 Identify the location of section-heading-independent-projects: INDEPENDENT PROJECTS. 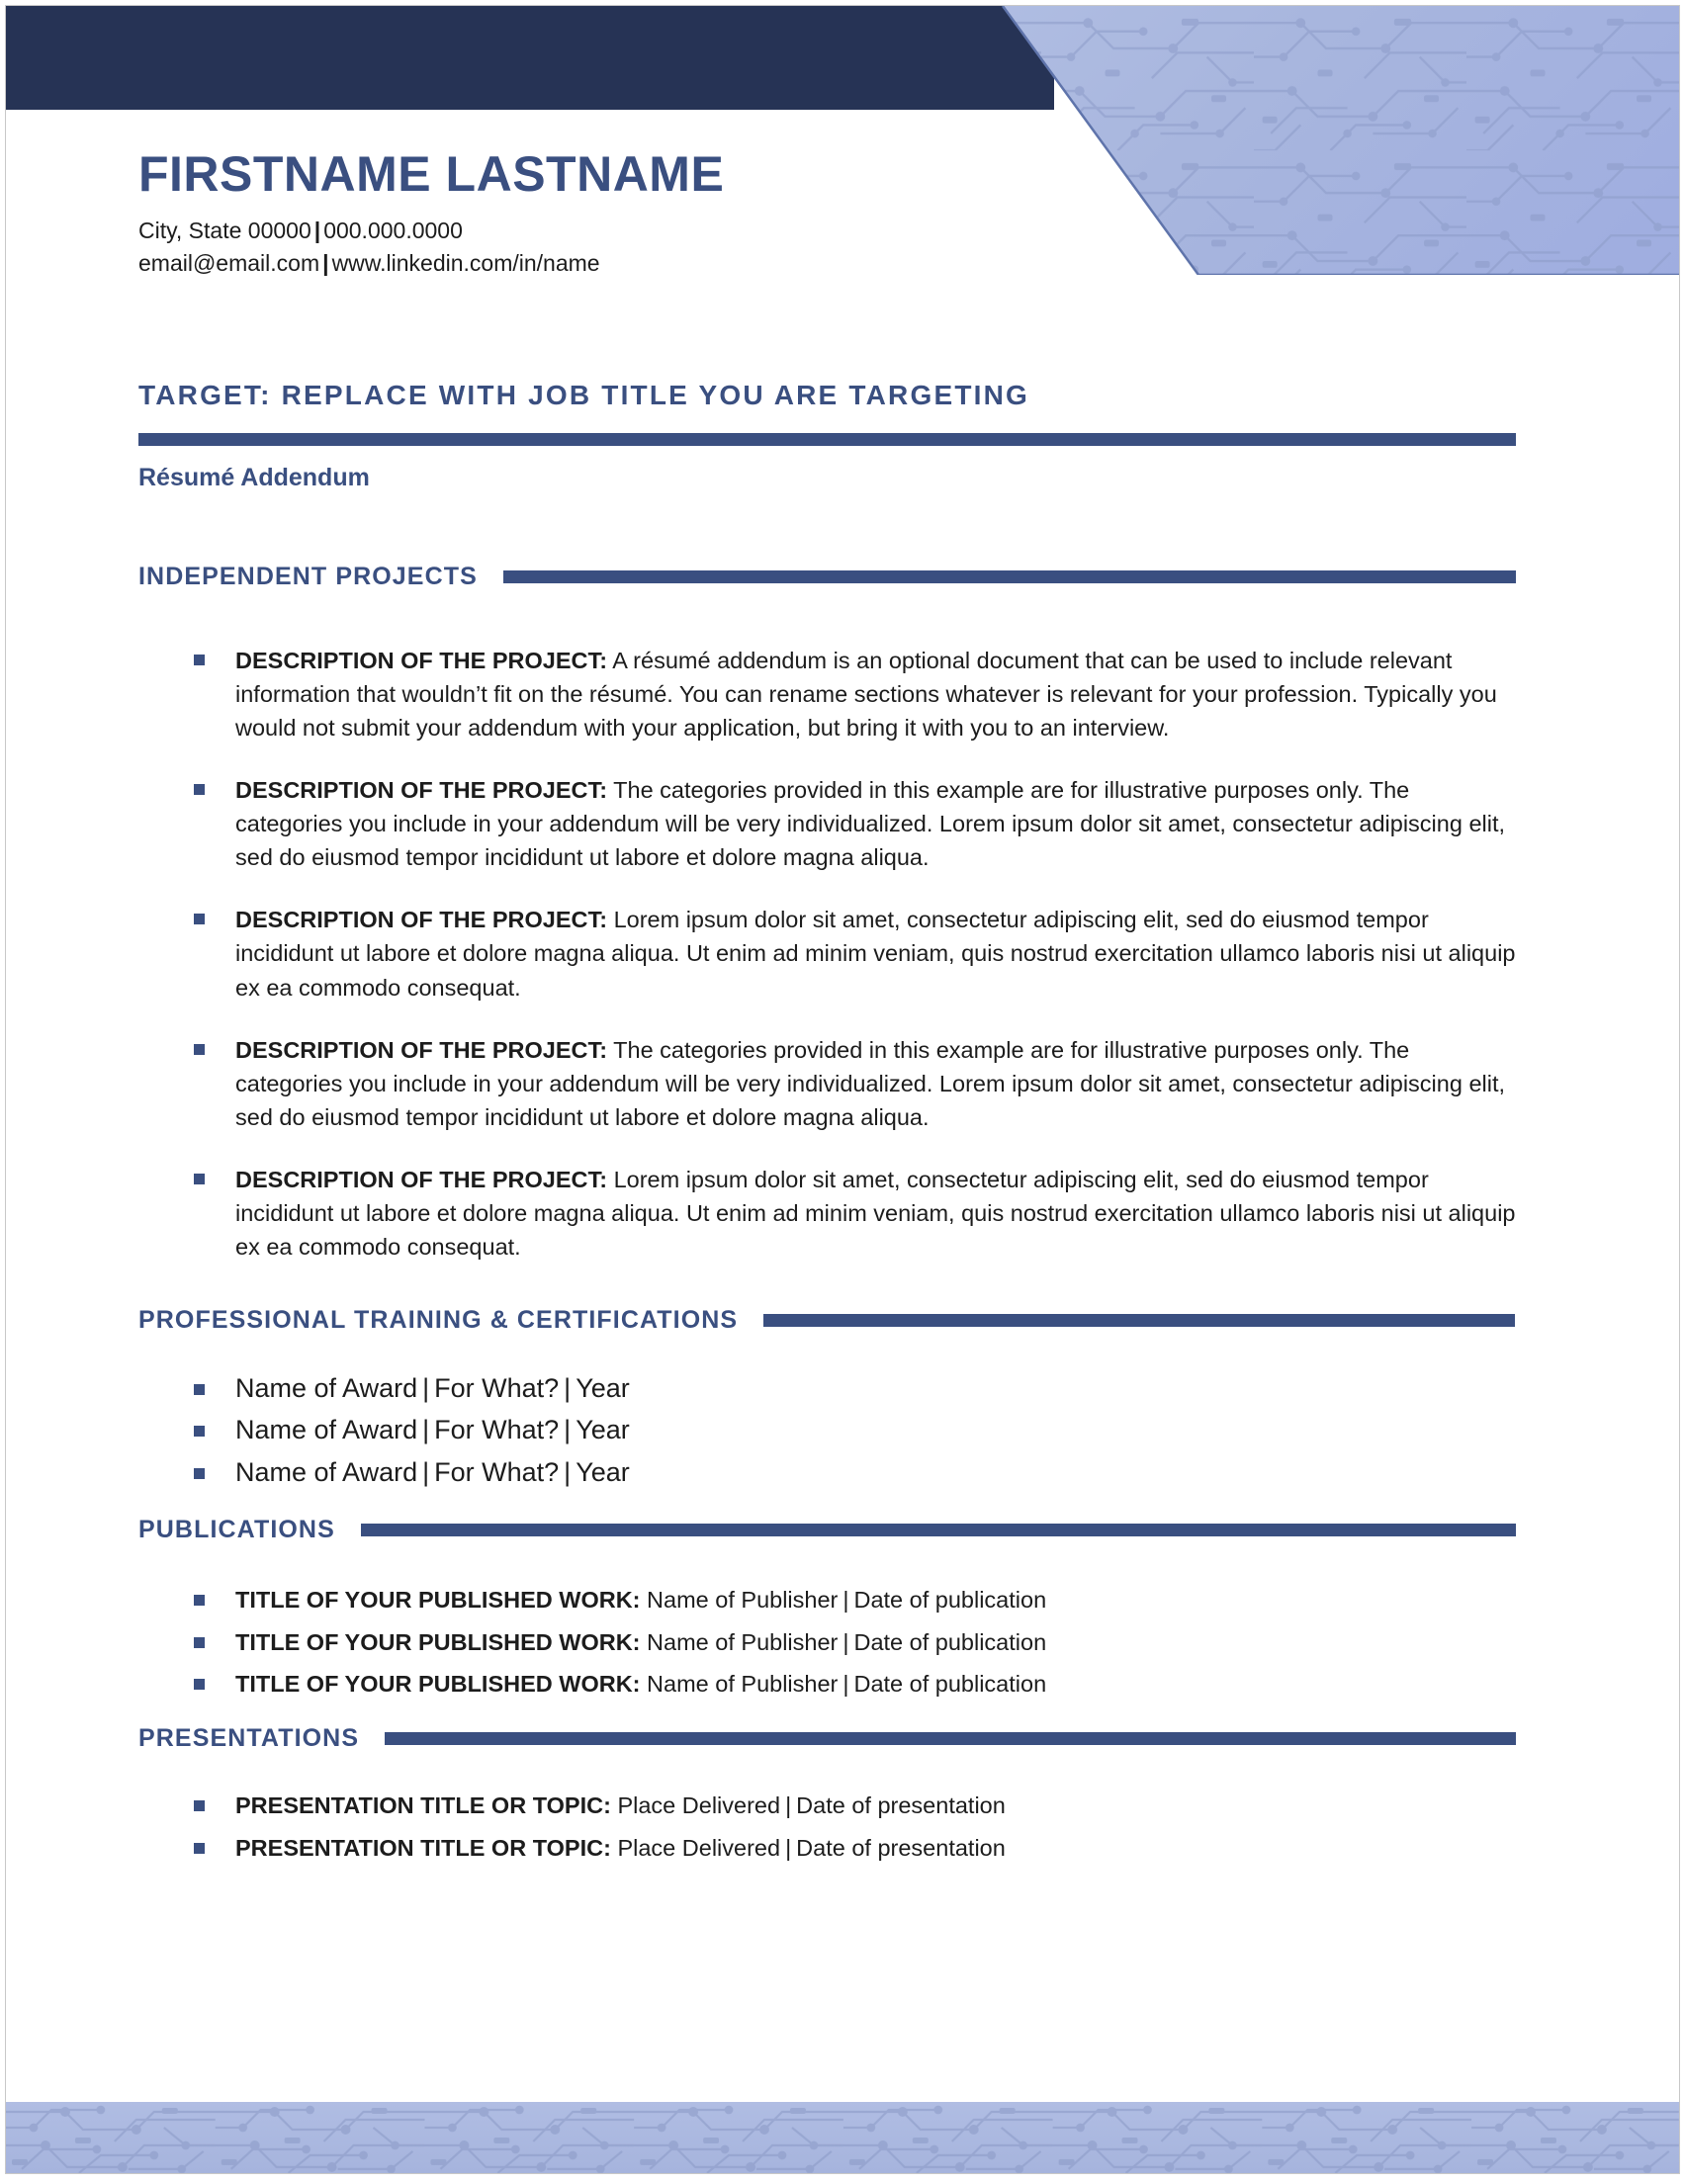
(827, 577).